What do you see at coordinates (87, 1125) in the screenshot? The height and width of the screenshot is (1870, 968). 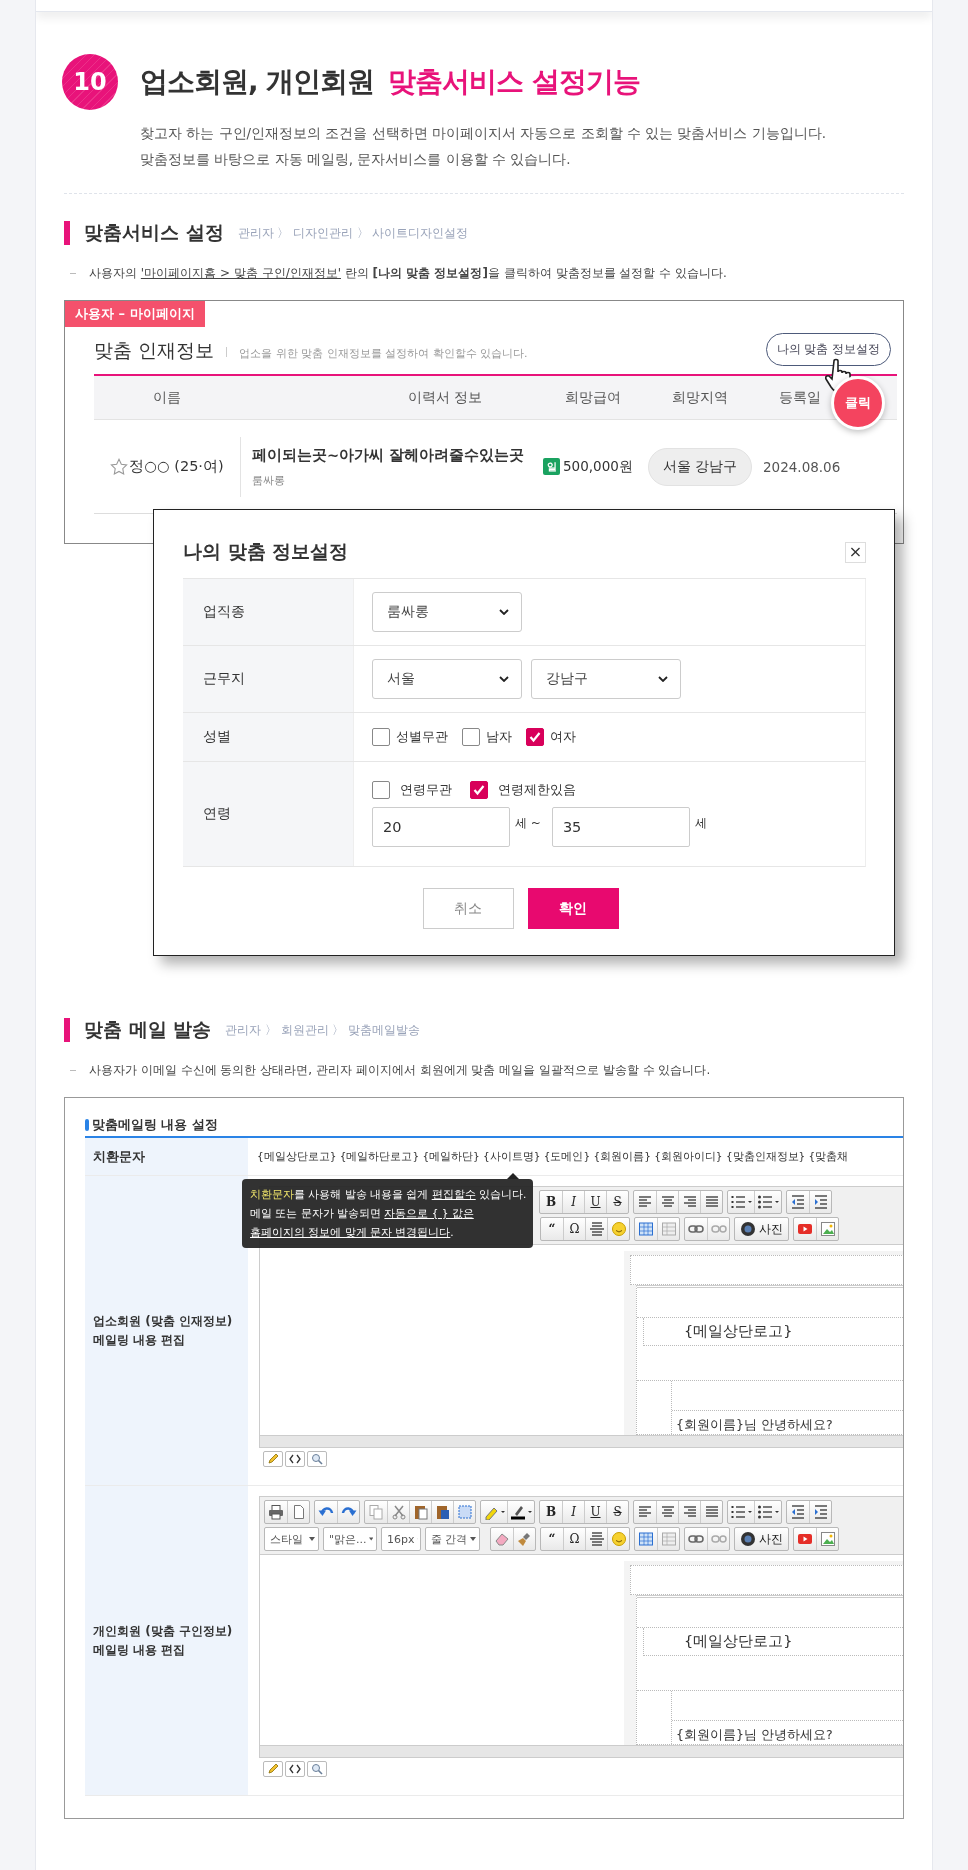 I see `title-marker` at bounding box center [87, 1125].